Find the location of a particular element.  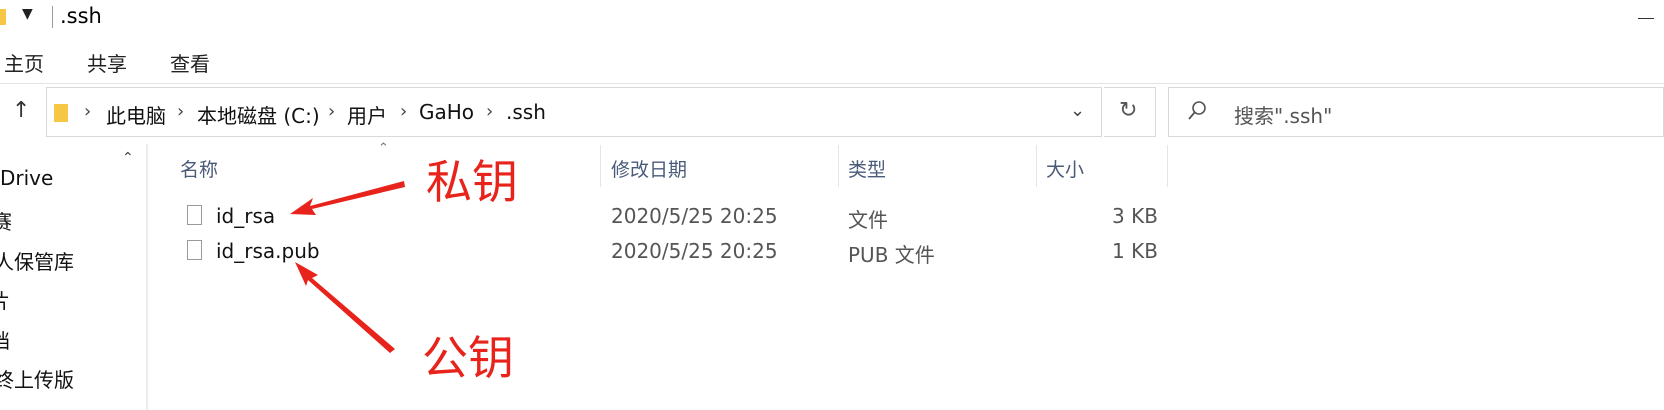

annotation-arrows is located at coordinates (347, 267).